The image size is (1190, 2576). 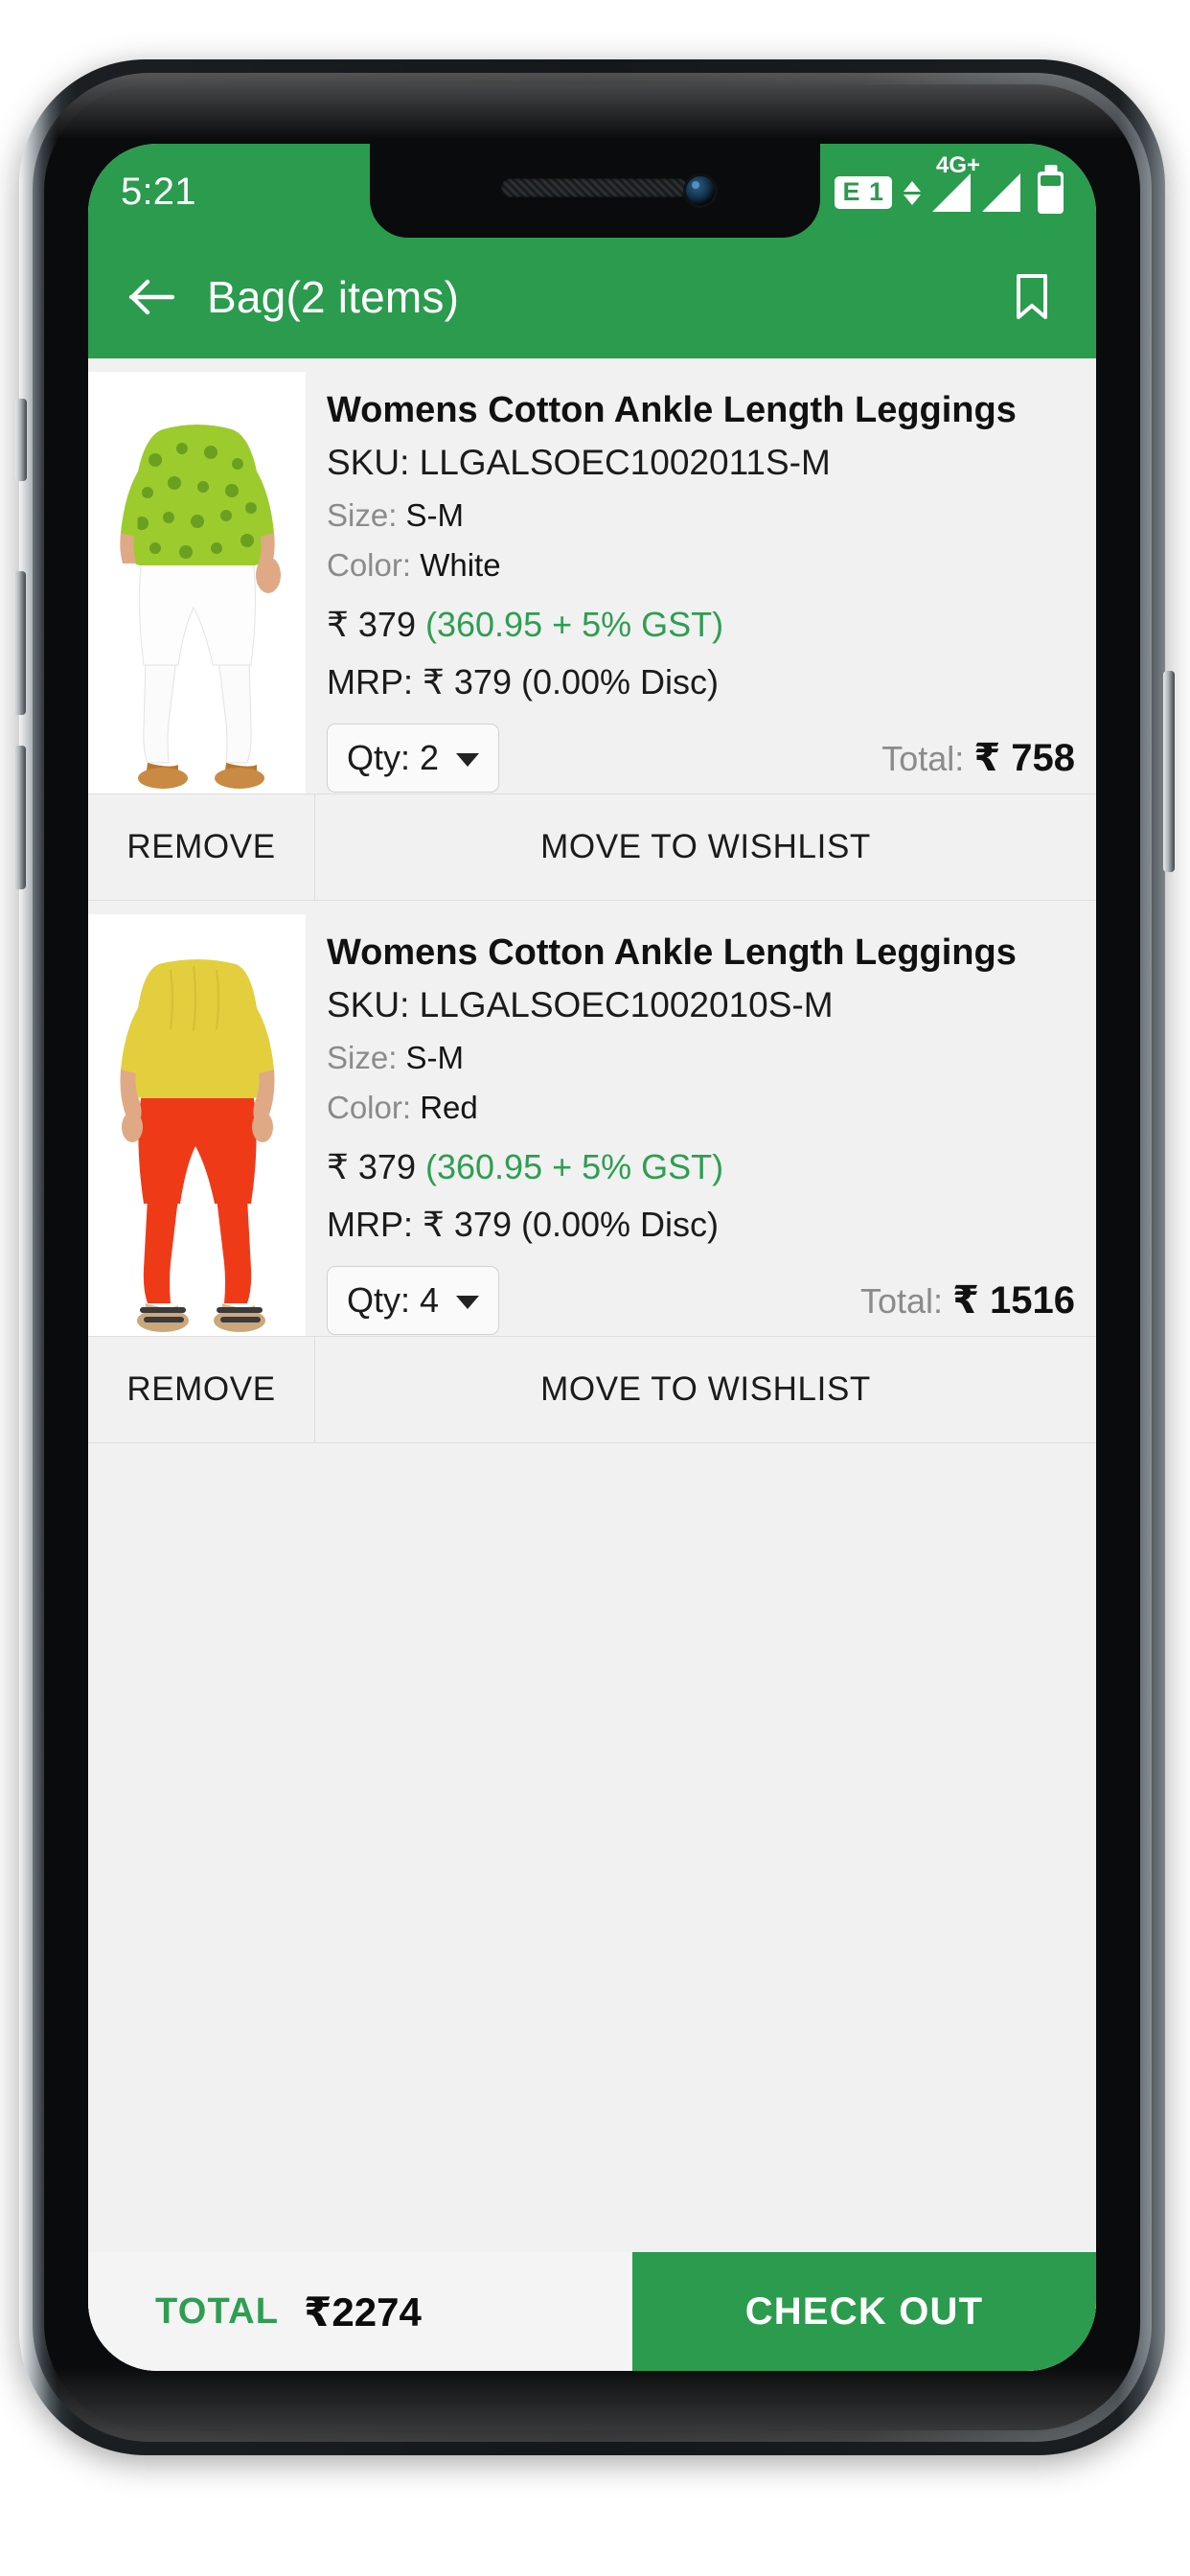 What do you see at coordinates (595, 187) in the screenshot?
I see `earpiece-speaker` at bounding box center [595, 187].